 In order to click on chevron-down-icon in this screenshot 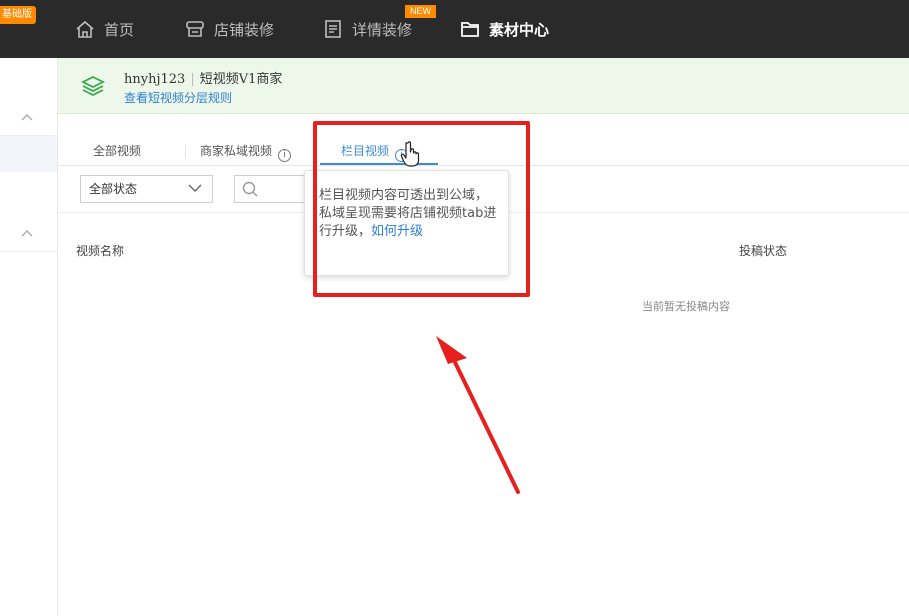, I will do `click(195, 188)`.